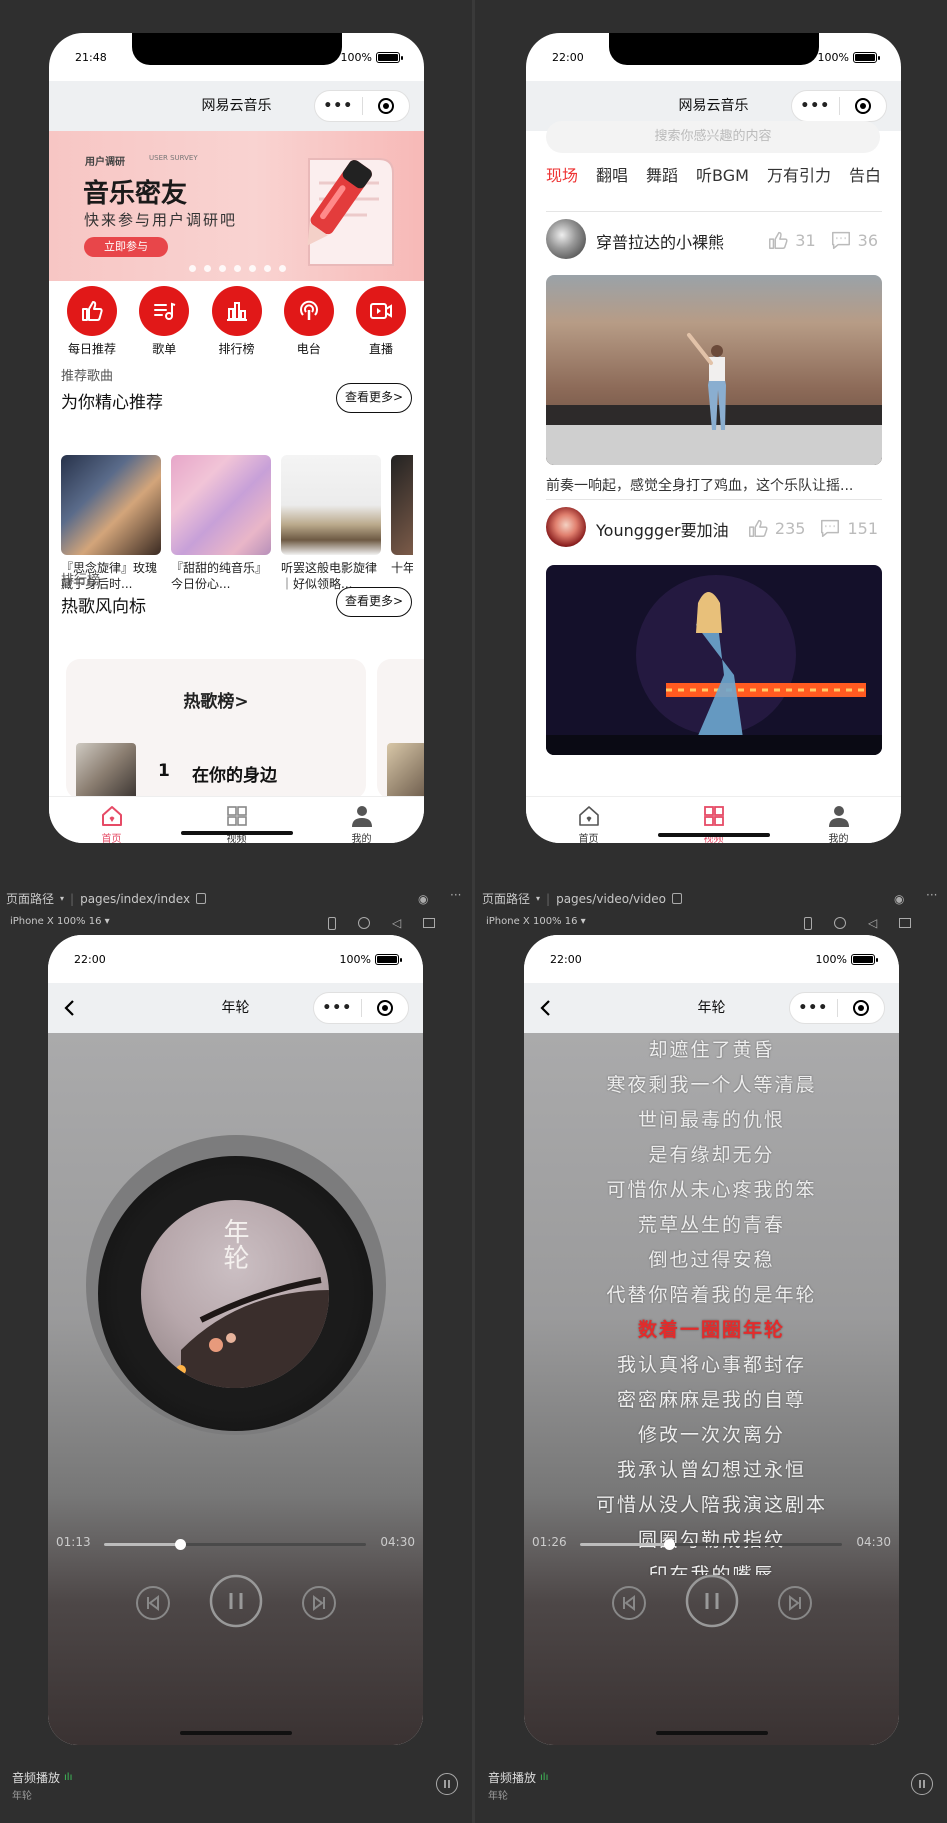 This screenshot has width=947, height=1823. What do you see at coordinates (164, 771) in the screenshot?
I see `rank-number: 1` at bounding box center [164, 771].